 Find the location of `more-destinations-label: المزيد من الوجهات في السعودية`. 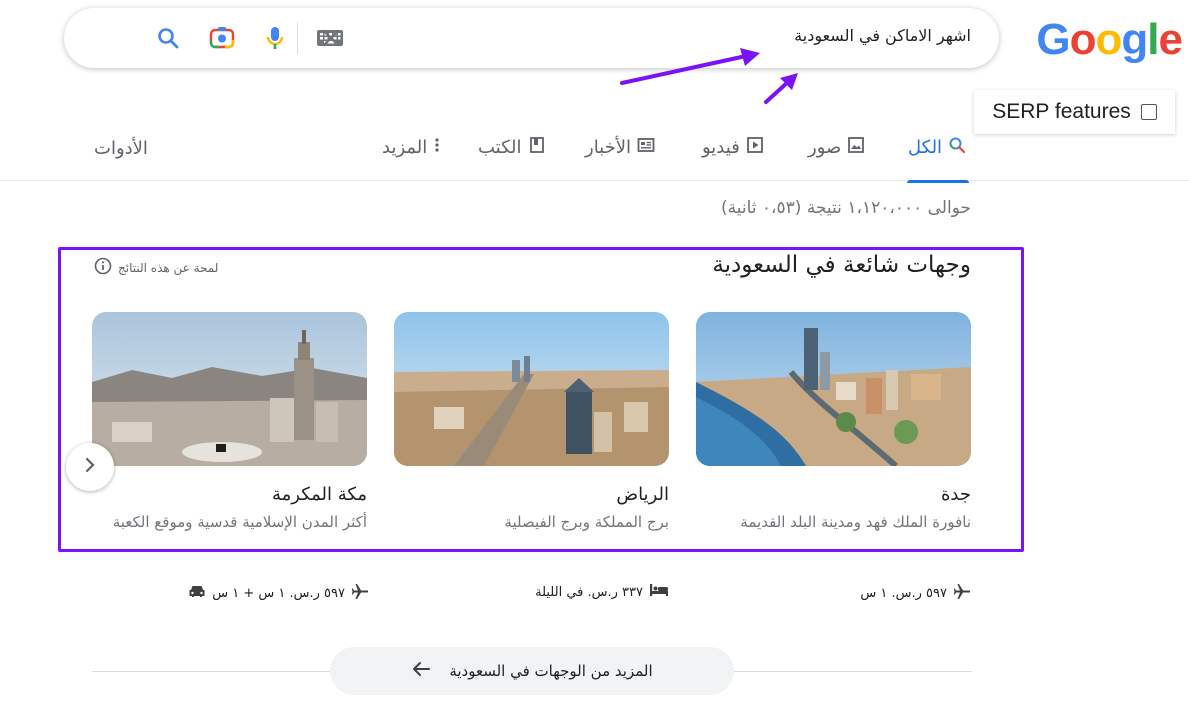

more-destinations-label: المزيد من الوجهات في السعودية is located at coordinates (551, 671).